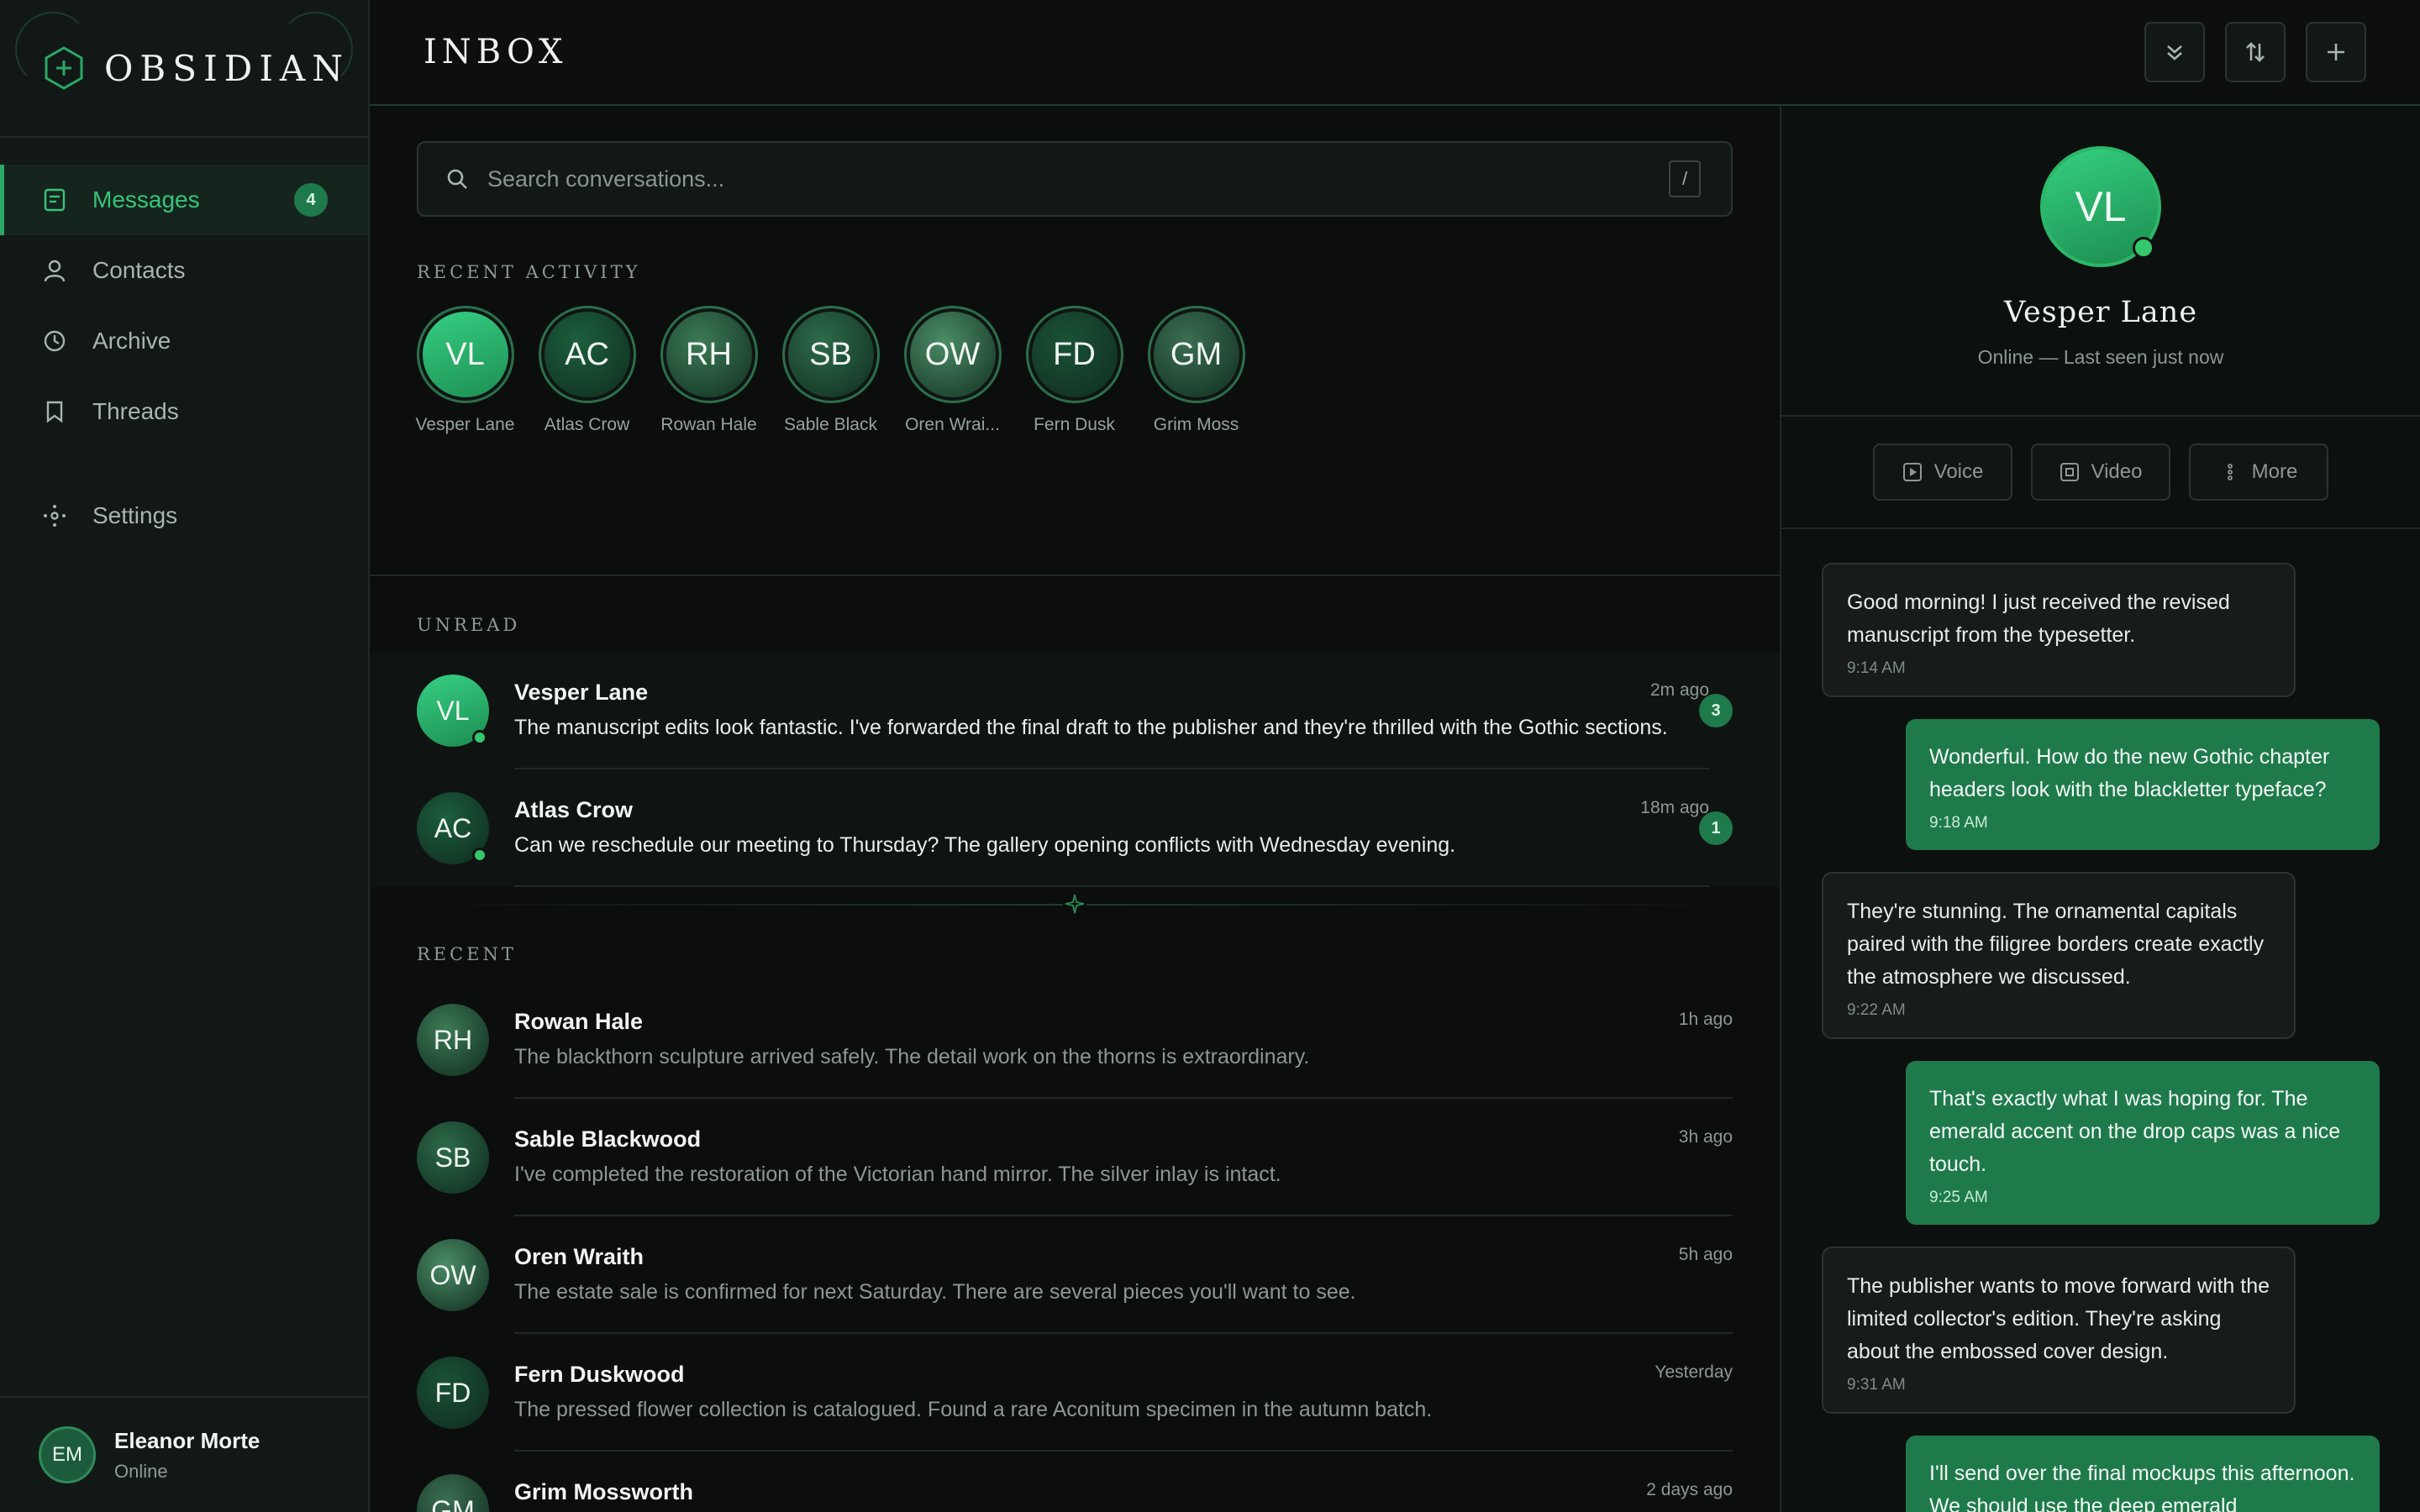 The image size is (2420, 1512). I want to click on activity-name: Atlas Crow, so click(587, 424).